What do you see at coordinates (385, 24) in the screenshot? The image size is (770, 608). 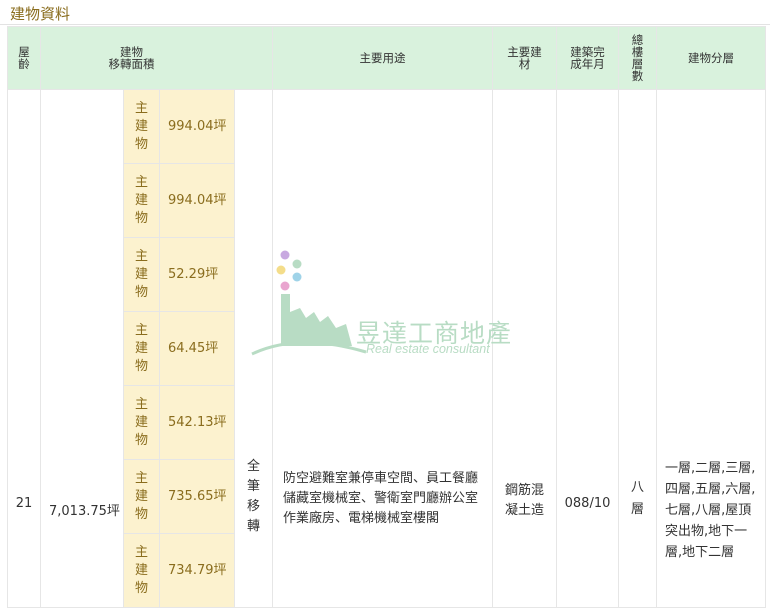 I see `divider` at bounding box center [385, 24].